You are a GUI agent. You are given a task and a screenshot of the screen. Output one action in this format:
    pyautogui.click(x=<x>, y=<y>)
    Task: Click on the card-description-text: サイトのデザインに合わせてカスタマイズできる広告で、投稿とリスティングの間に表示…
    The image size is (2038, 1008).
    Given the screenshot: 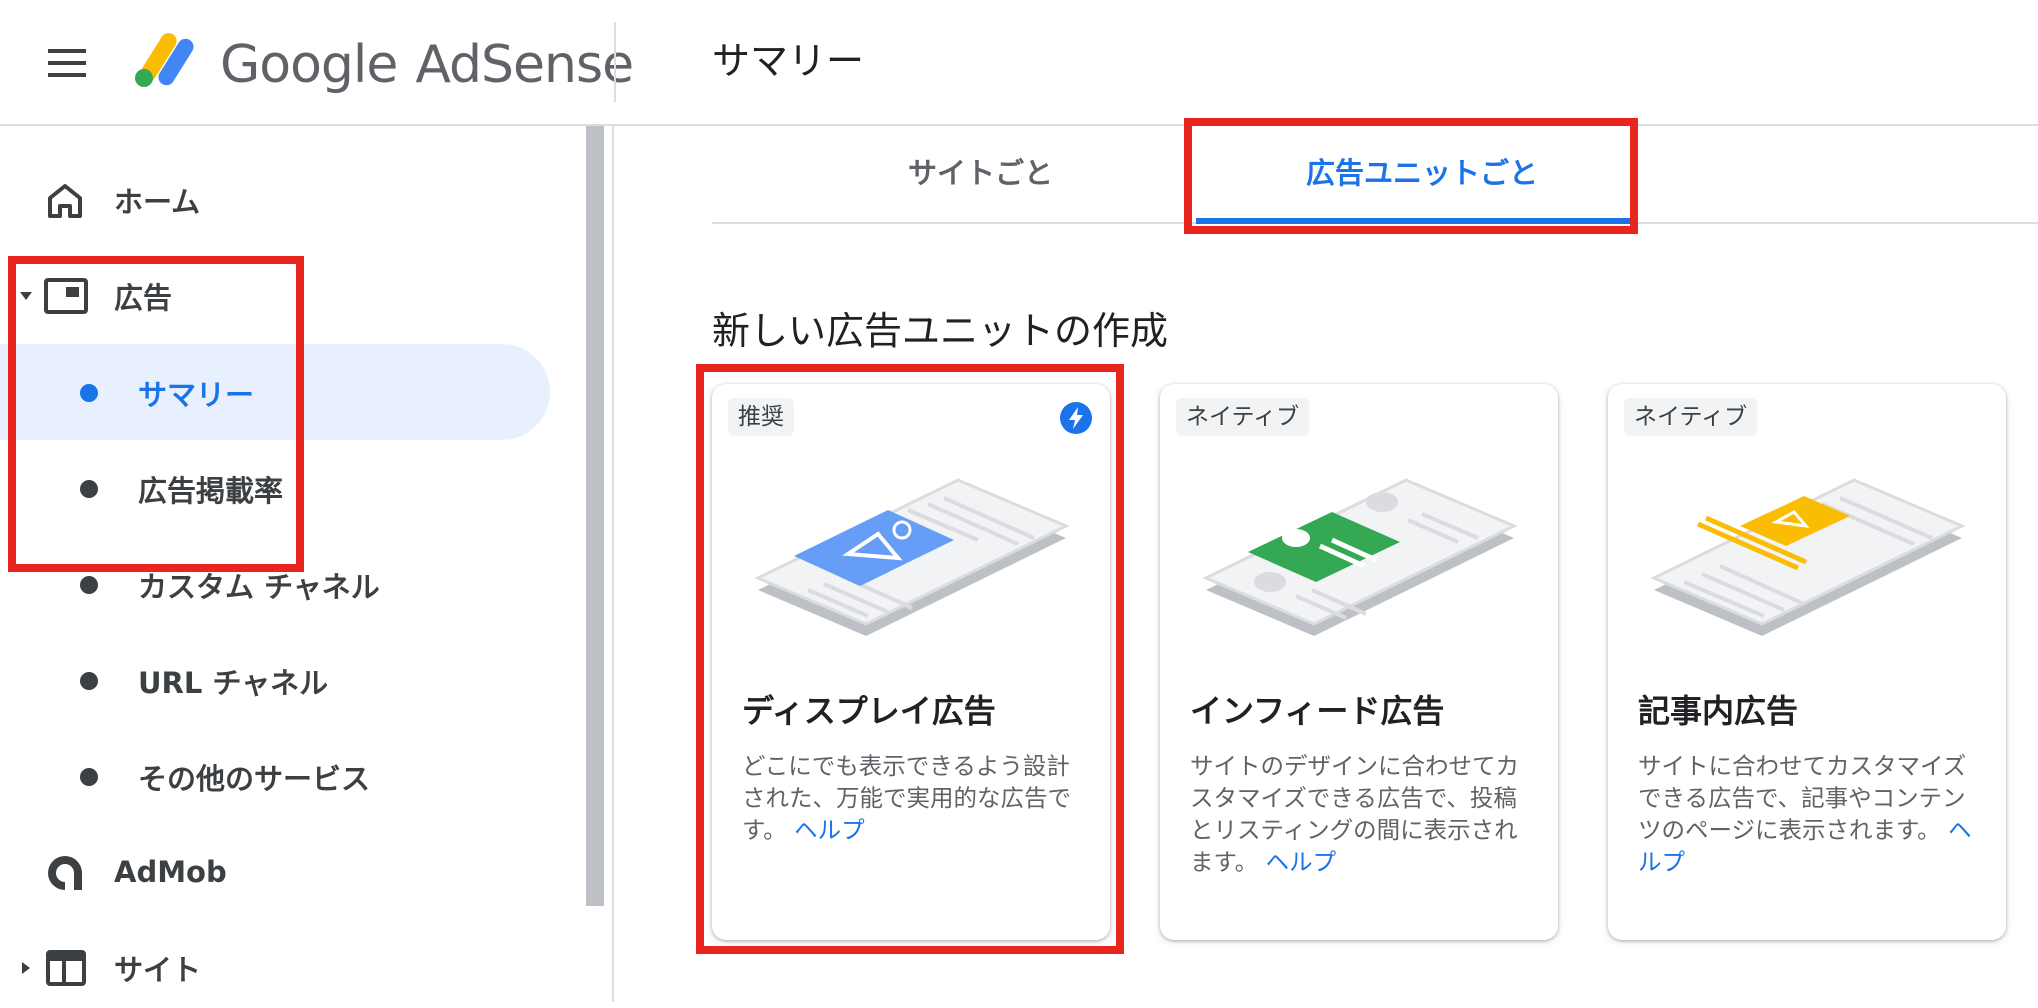 What is the action you would take?
    pyautogui.click(x=1354, y=814)
    